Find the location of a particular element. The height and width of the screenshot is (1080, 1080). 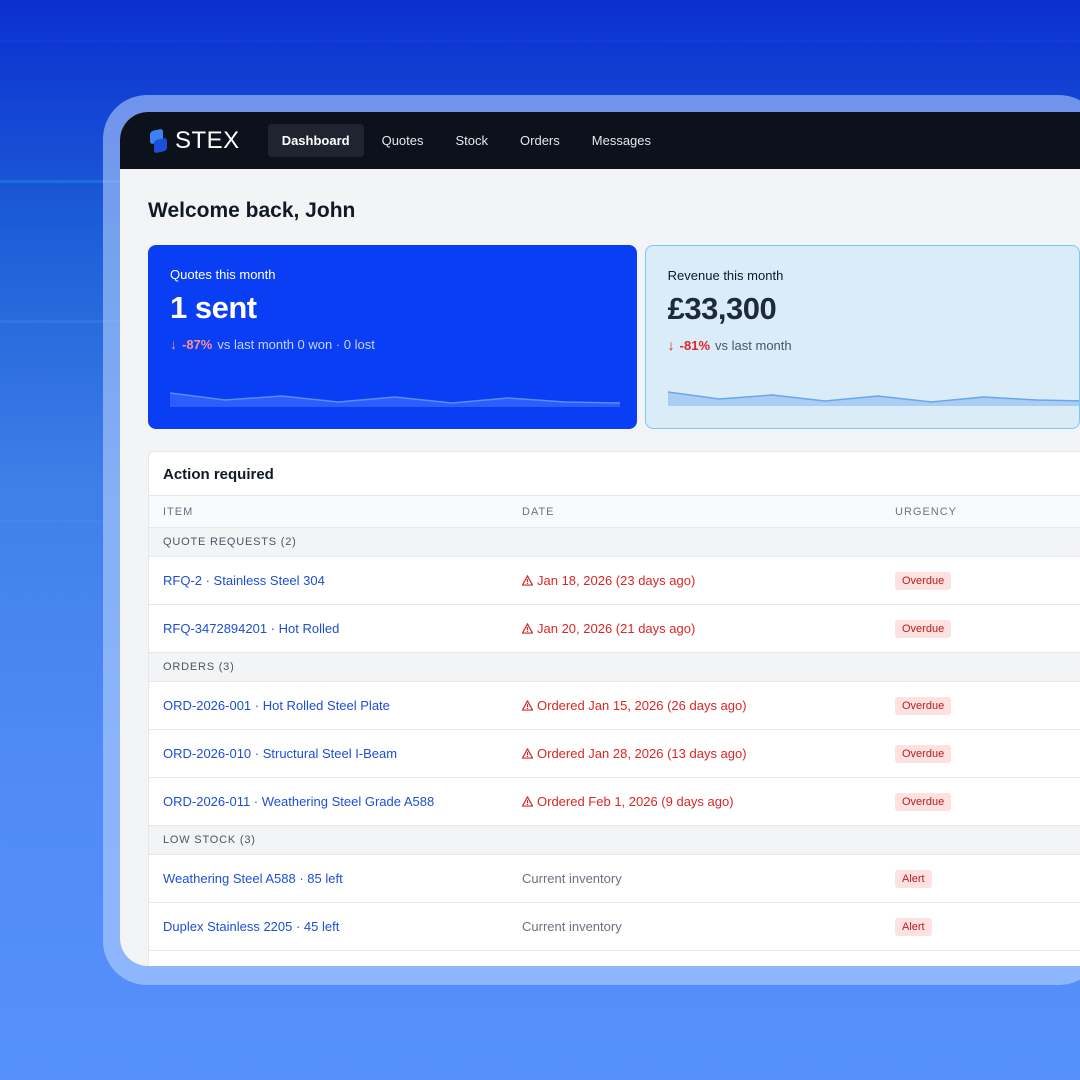

date-cell: Jan 20, 2026 (21 days ago) is located at coordinates (708, 628).